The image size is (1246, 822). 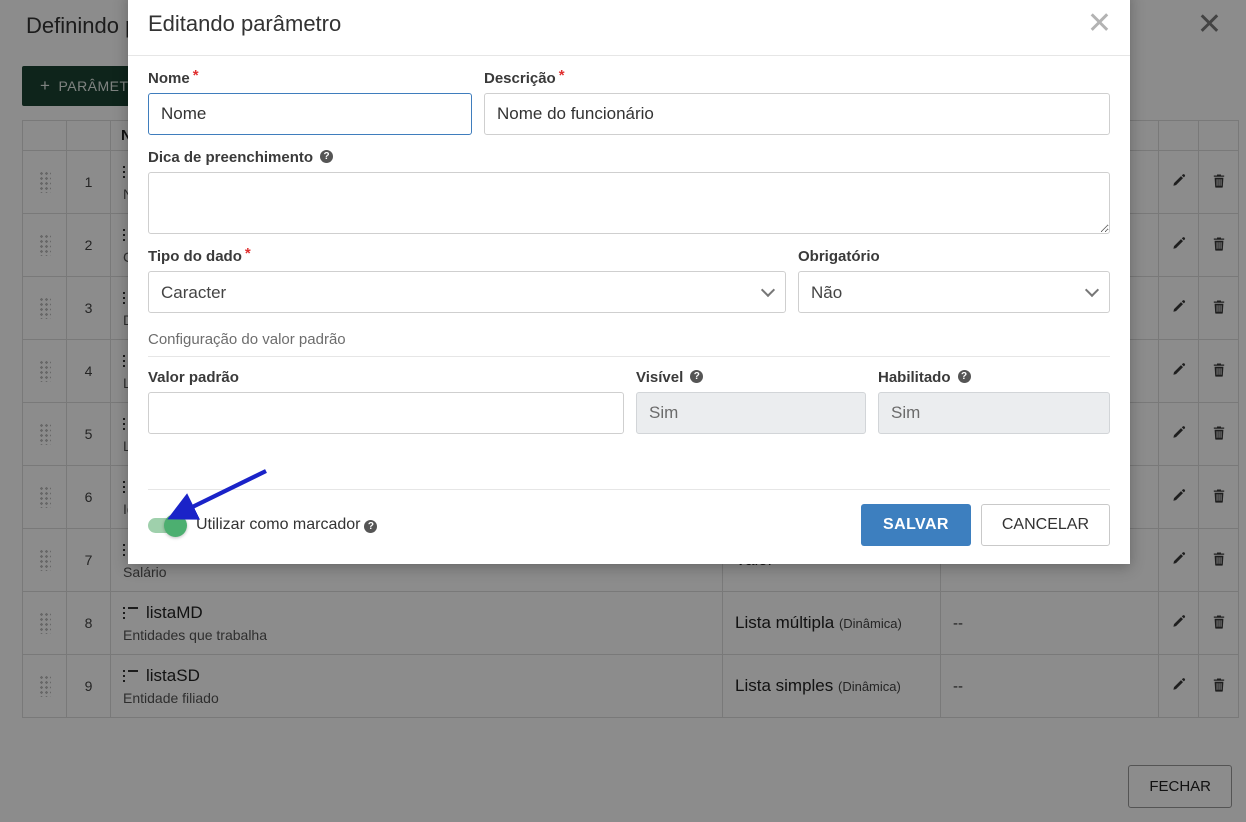 I want to click on visivel-label-wrap: Visível ?, so click(x=751, y=377).